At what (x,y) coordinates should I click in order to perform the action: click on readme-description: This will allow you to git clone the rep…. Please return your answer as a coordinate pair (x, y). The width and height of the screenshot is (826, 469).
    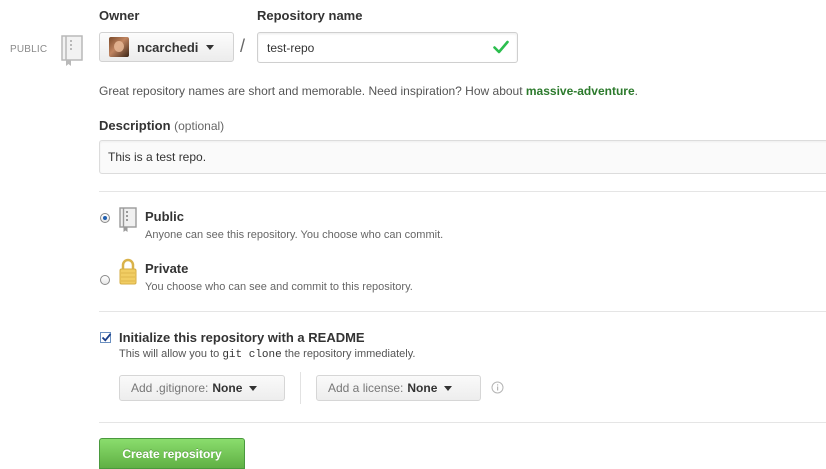
    Looking at the image, I should click on (267, 354).